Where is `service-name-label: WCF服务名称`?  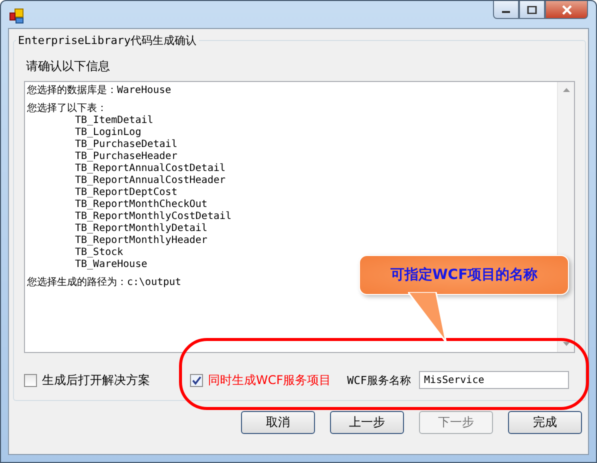
service-name-label: WCF服务名称 is located at coordinates (379, 380).